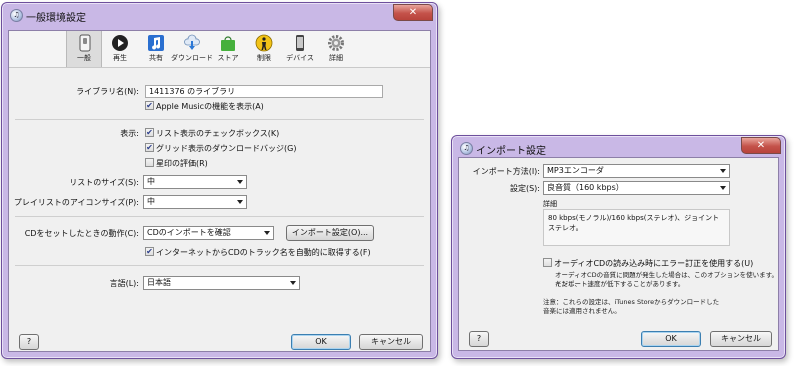 Image resolution: width=800 pixels, height=366 pixels. Describe the element at coordinates (634, 223) in the screenshot. I see `details-text-content: 80 kbps(モノラル)/160 kbps(ステレオ)、ジョイントステレオ。` at that location.